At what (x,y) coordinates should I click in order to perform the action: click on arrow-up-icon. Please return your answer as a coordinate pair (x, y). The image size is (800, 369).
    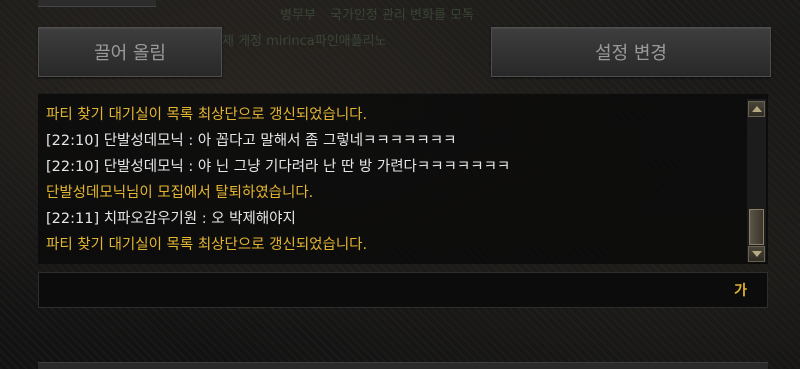
    Looking at the image, I should click on (756, 109).